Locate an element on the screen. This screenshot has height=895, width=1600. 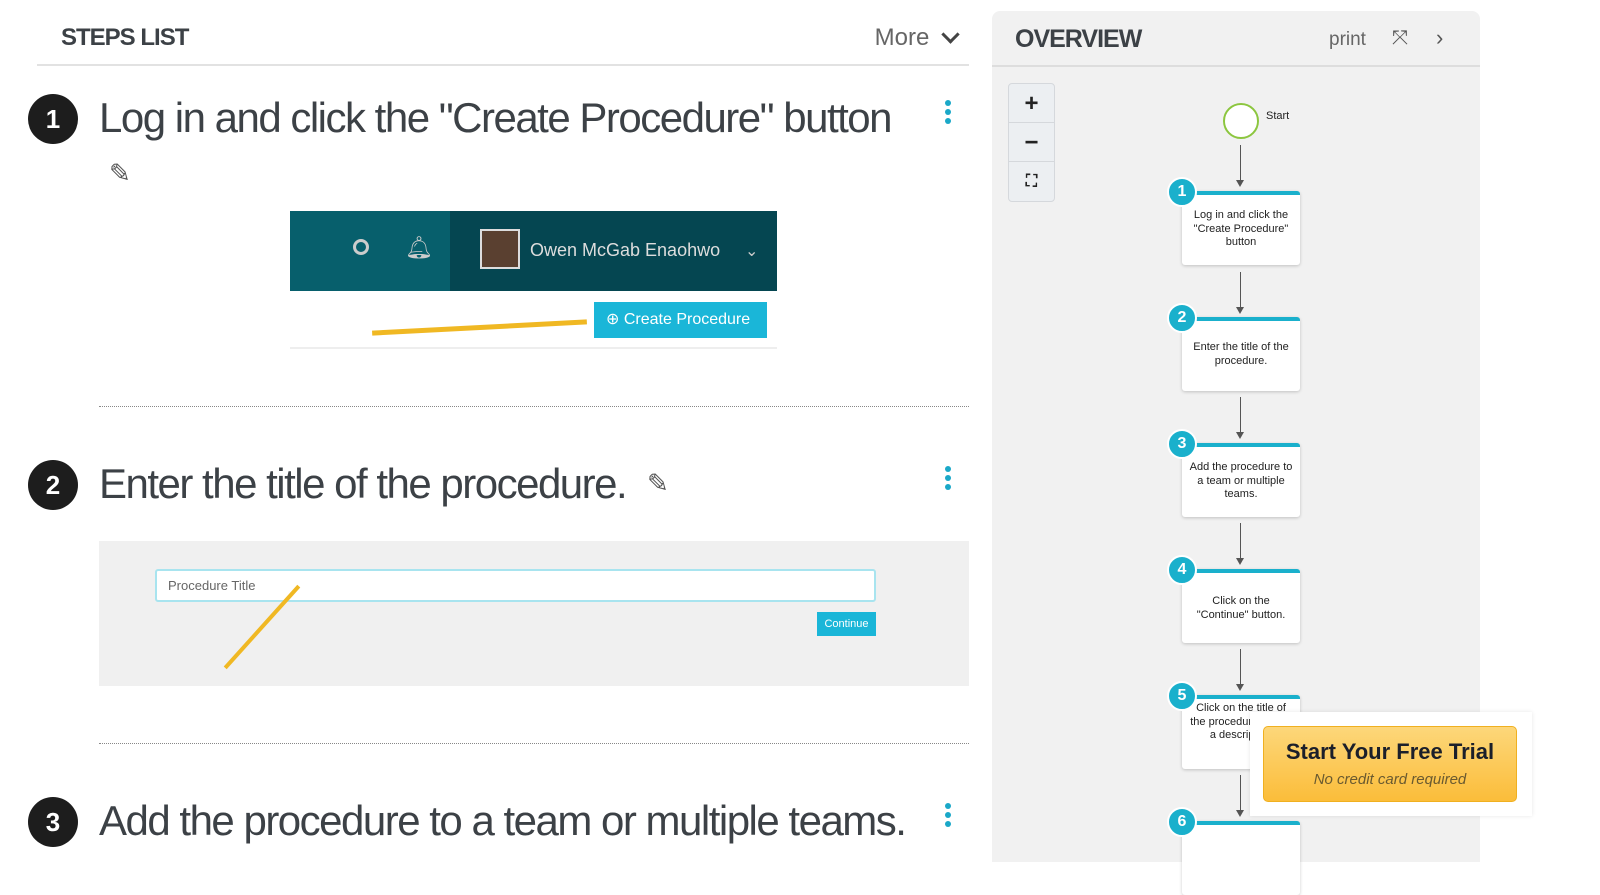
step-title: Enter the title of the procedure. is located at coordinates (363, 484).